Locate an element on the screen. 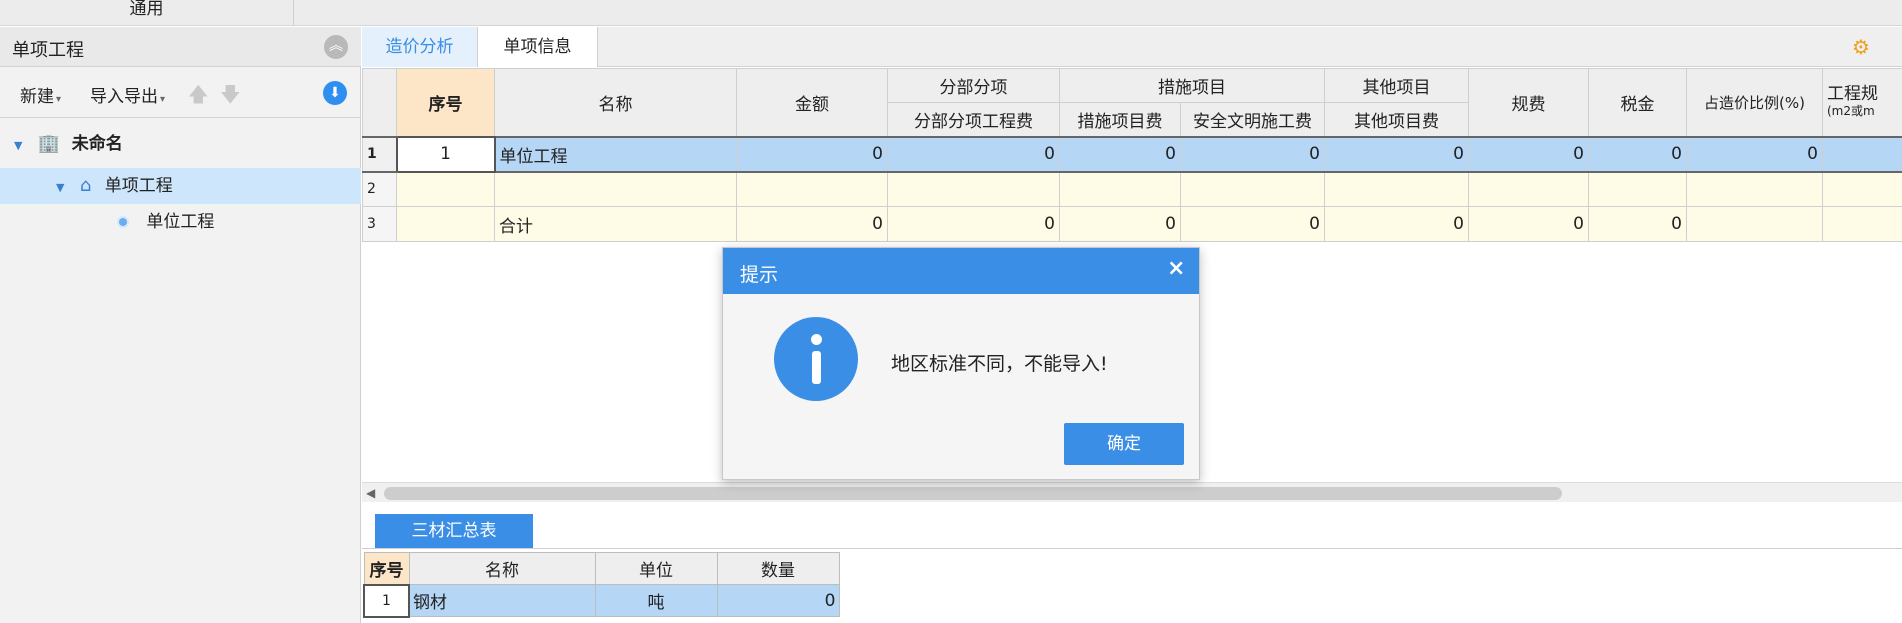 This screenshot has width=1902, height=623. col-header-ratio: 占造价比例(%) is located at coordinates (1754, 102).